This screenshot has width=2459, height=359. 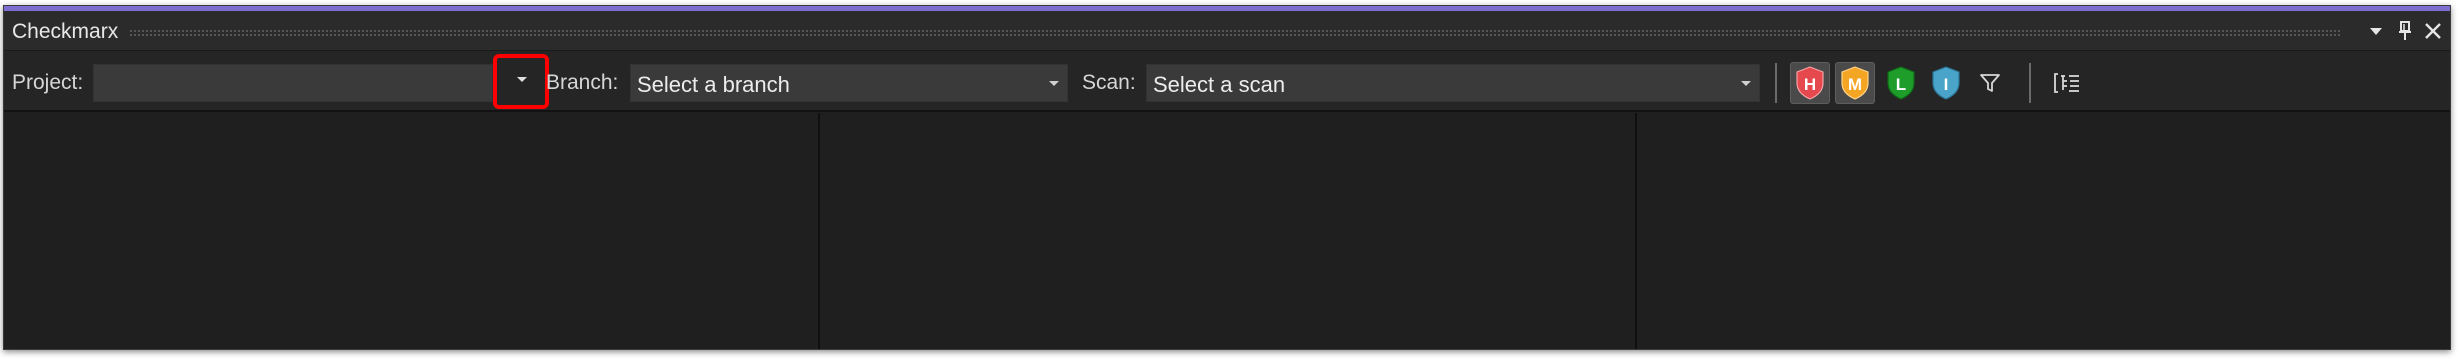 I want to click on project-dropdown-button, so click(x=521, y=81).